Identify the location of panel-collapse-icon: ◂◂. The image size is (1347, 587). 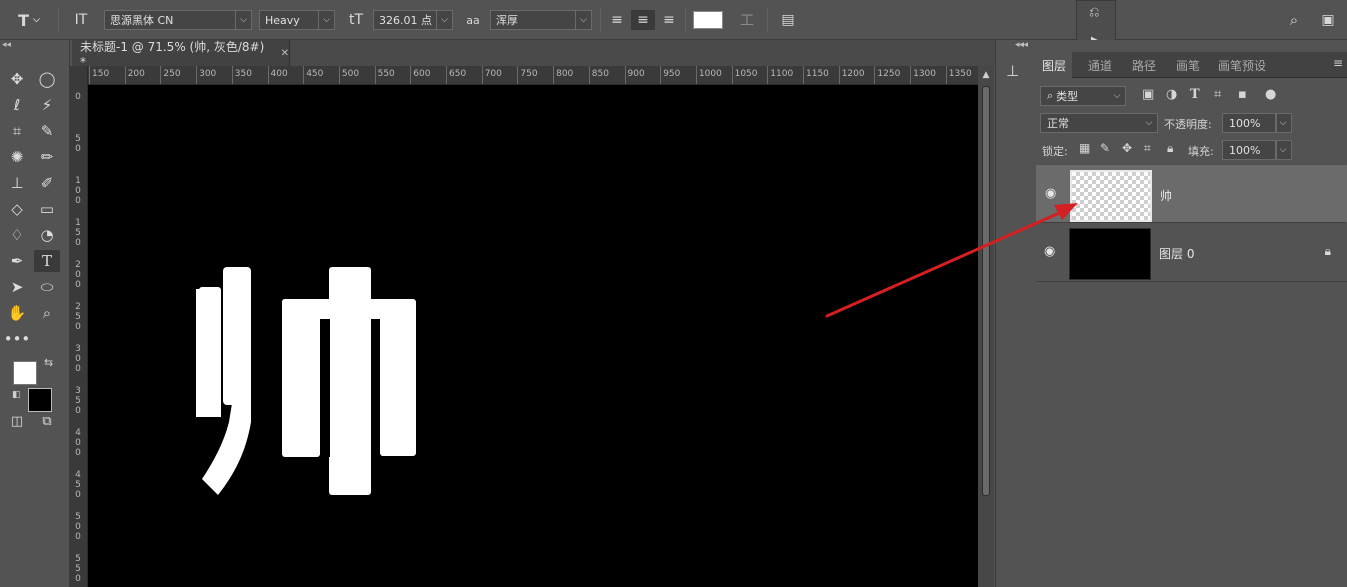
(1019, 45).